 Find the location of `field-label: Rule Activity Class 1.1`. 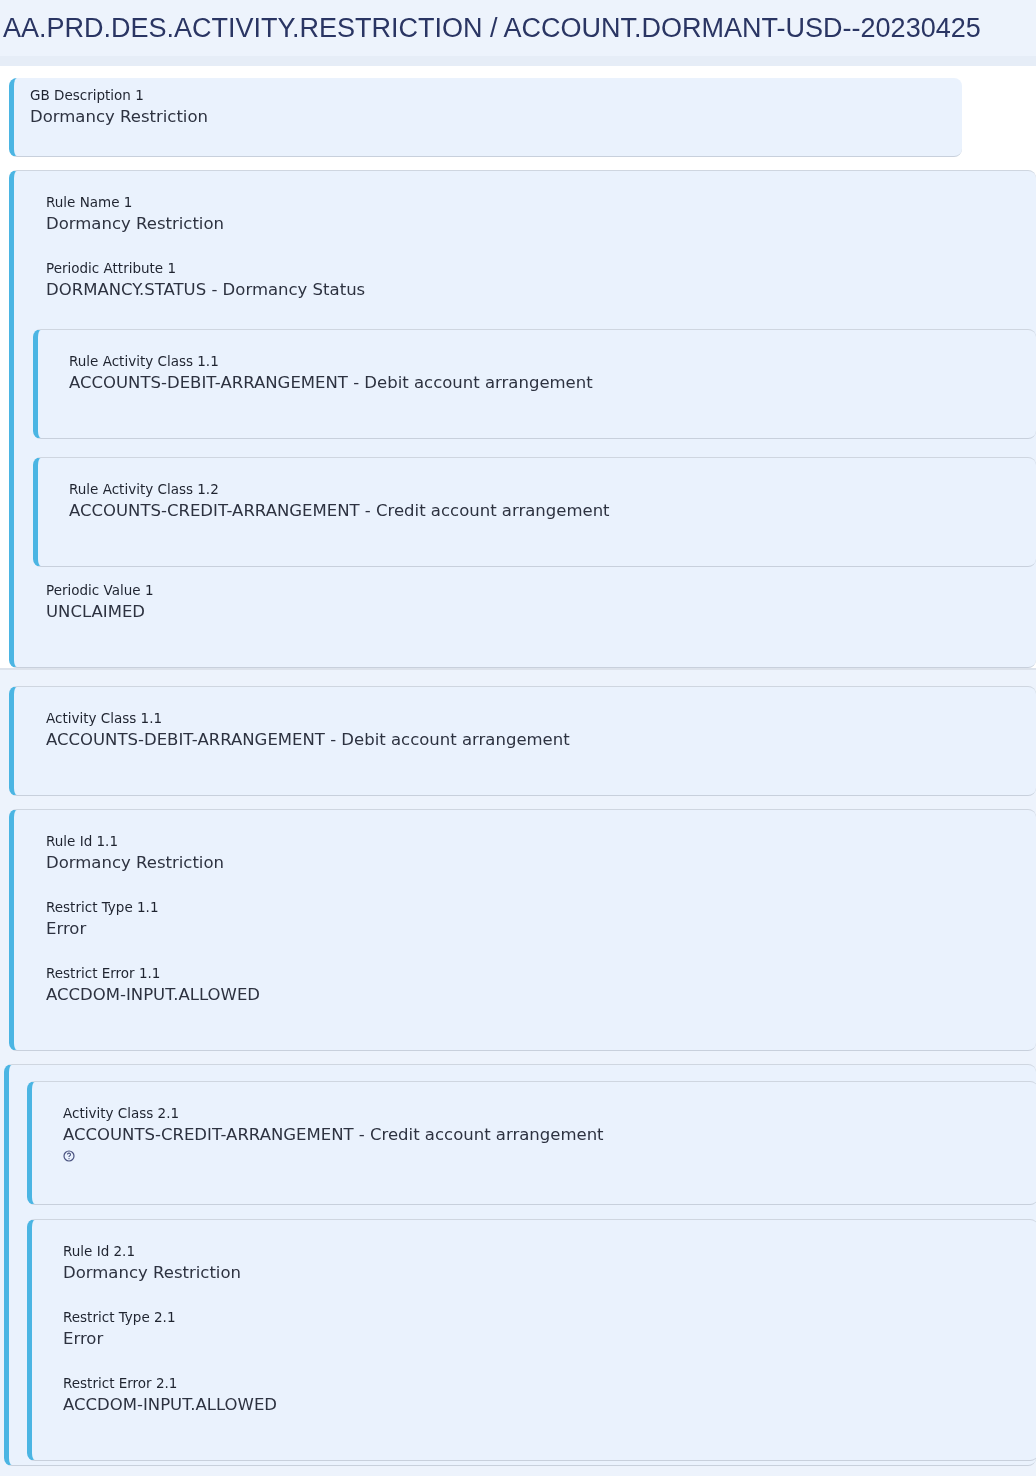

field-label: Rule Activity Class 1.1 is located at coordinates (144, 361).